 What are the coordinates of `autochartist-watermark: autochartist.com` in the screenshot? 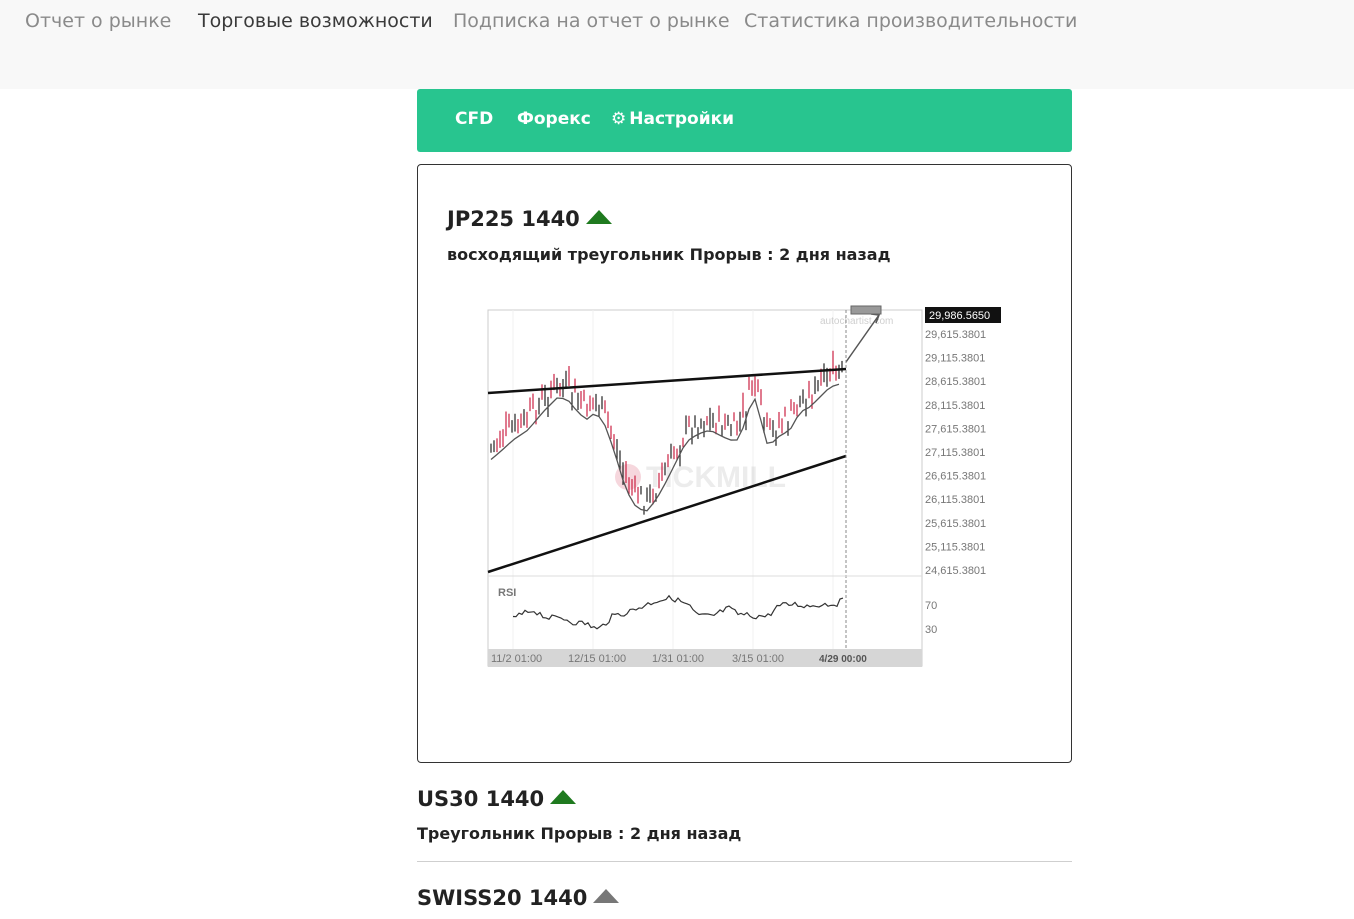 It's located at (856, 321).